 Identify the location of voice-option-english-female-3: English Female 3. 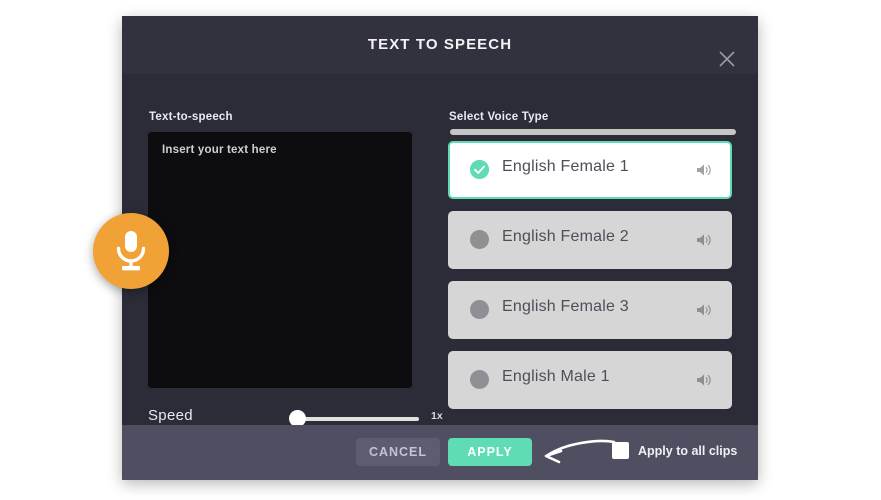
(590, 310).